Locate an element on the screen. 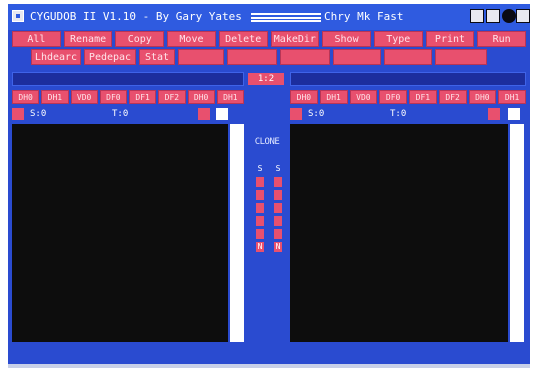 This screenshot has width=536, height=374. left-scrollbar is located at coordinates (237, 233).